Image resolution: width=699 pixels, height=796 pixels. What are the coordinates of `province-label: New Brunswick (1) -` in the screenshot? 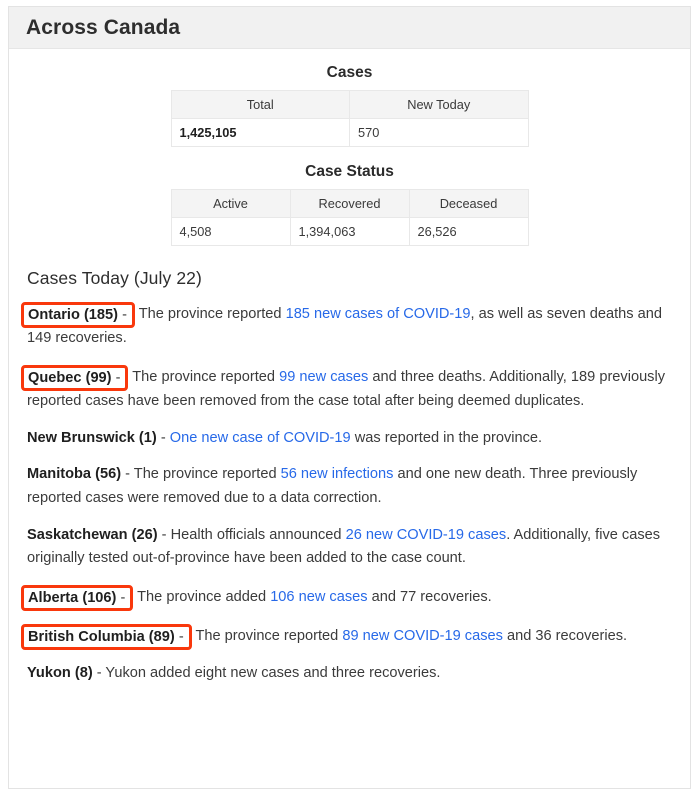 It's located at (96, 438).